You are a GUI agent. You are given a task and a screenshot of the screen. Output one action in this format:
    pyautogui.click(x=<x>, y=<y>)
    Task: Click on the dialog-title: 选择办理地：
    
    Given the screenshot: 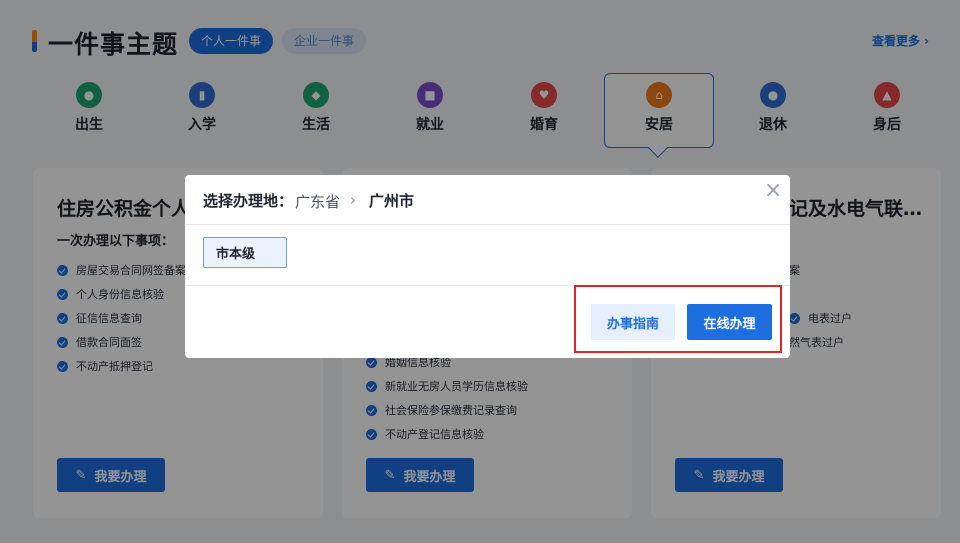 What is the action you would take?
    pyautogui.click(x=248, y=201)
    